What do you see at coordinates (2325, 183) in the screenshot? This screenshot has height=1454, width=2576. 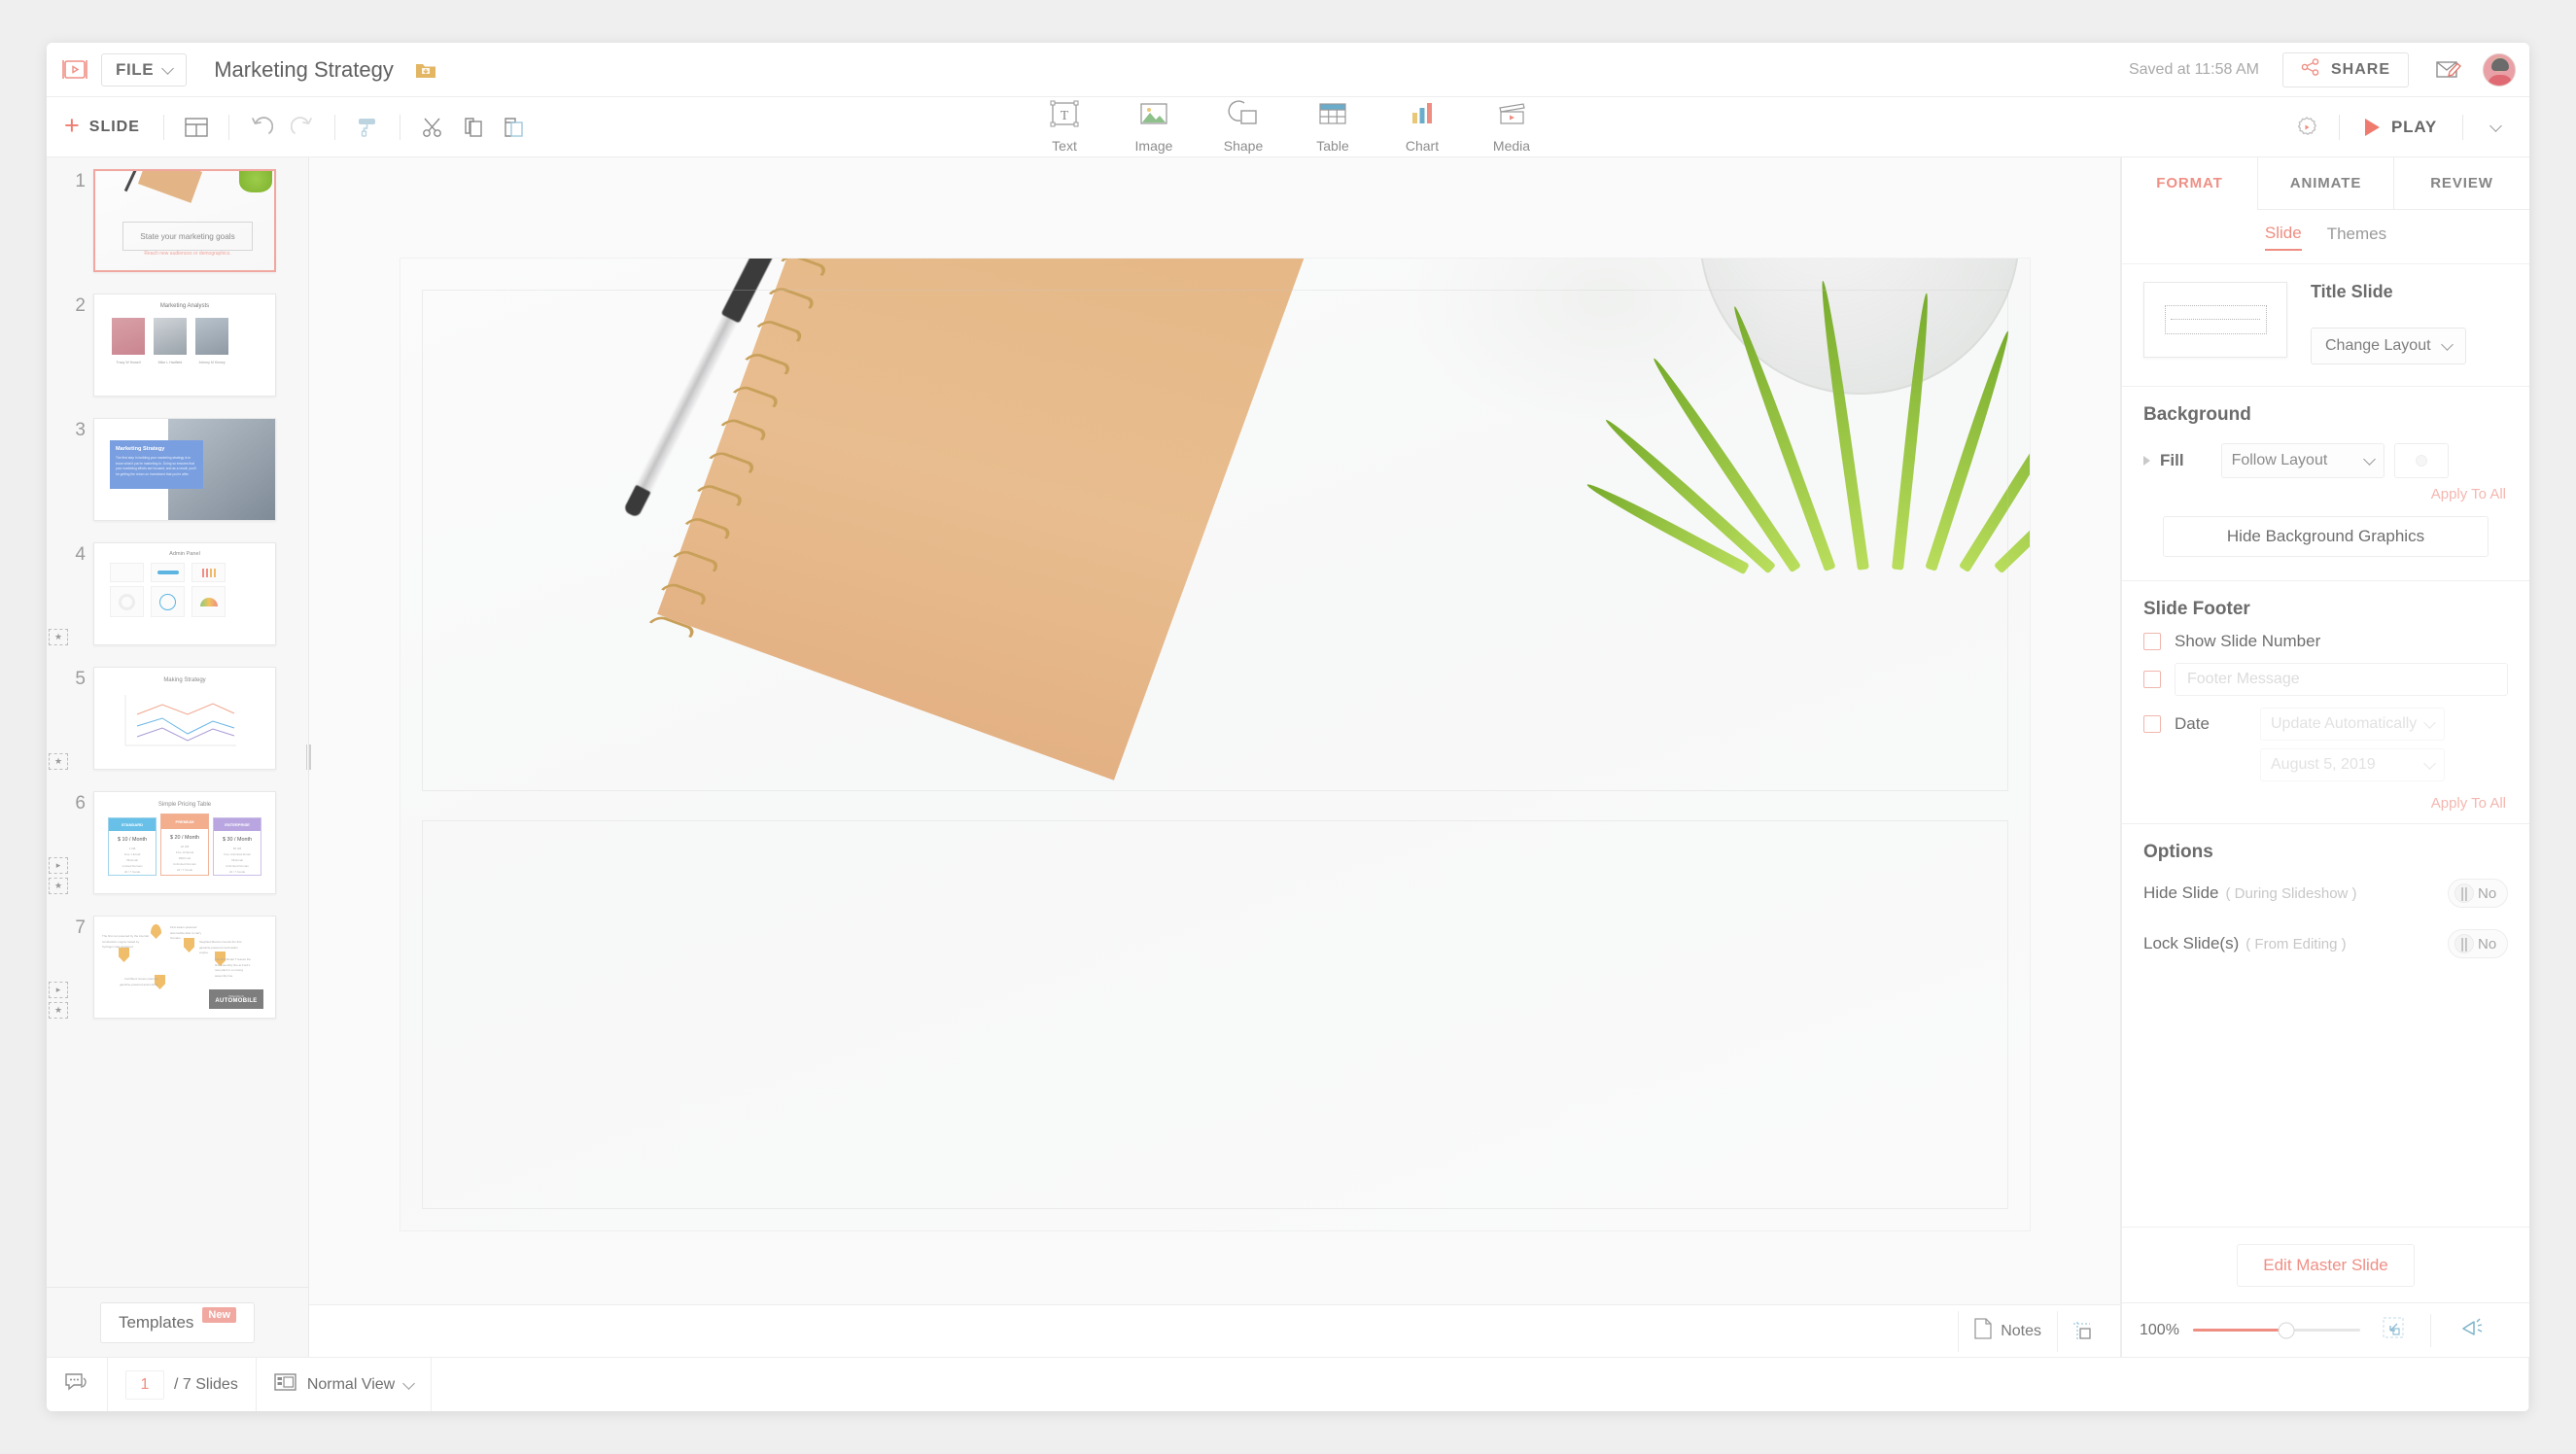 I see `tab-animate: ANIMATE` at bounding box center [2325, 183].